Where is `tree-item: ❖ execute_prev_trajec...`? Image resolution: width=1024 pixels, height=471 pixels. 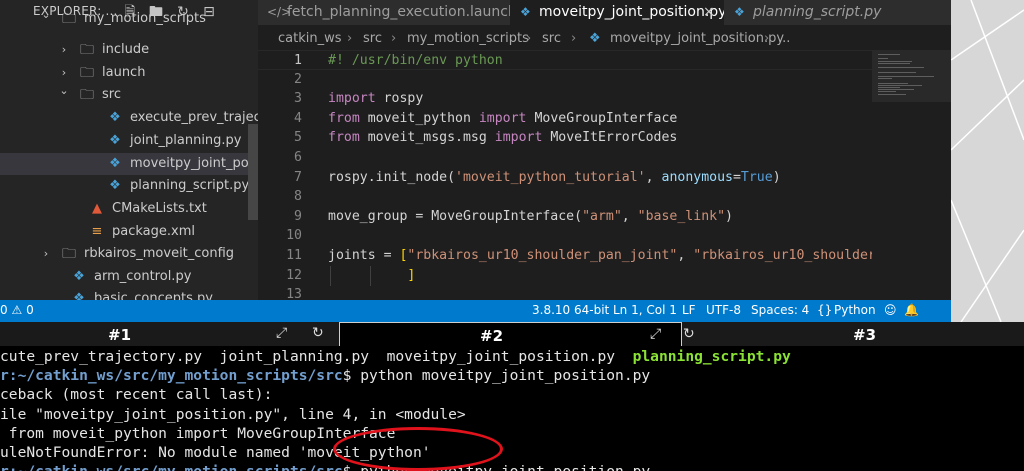 tree-item: ❖ execute_prev_trajec... is located at coordinates (129, 118).